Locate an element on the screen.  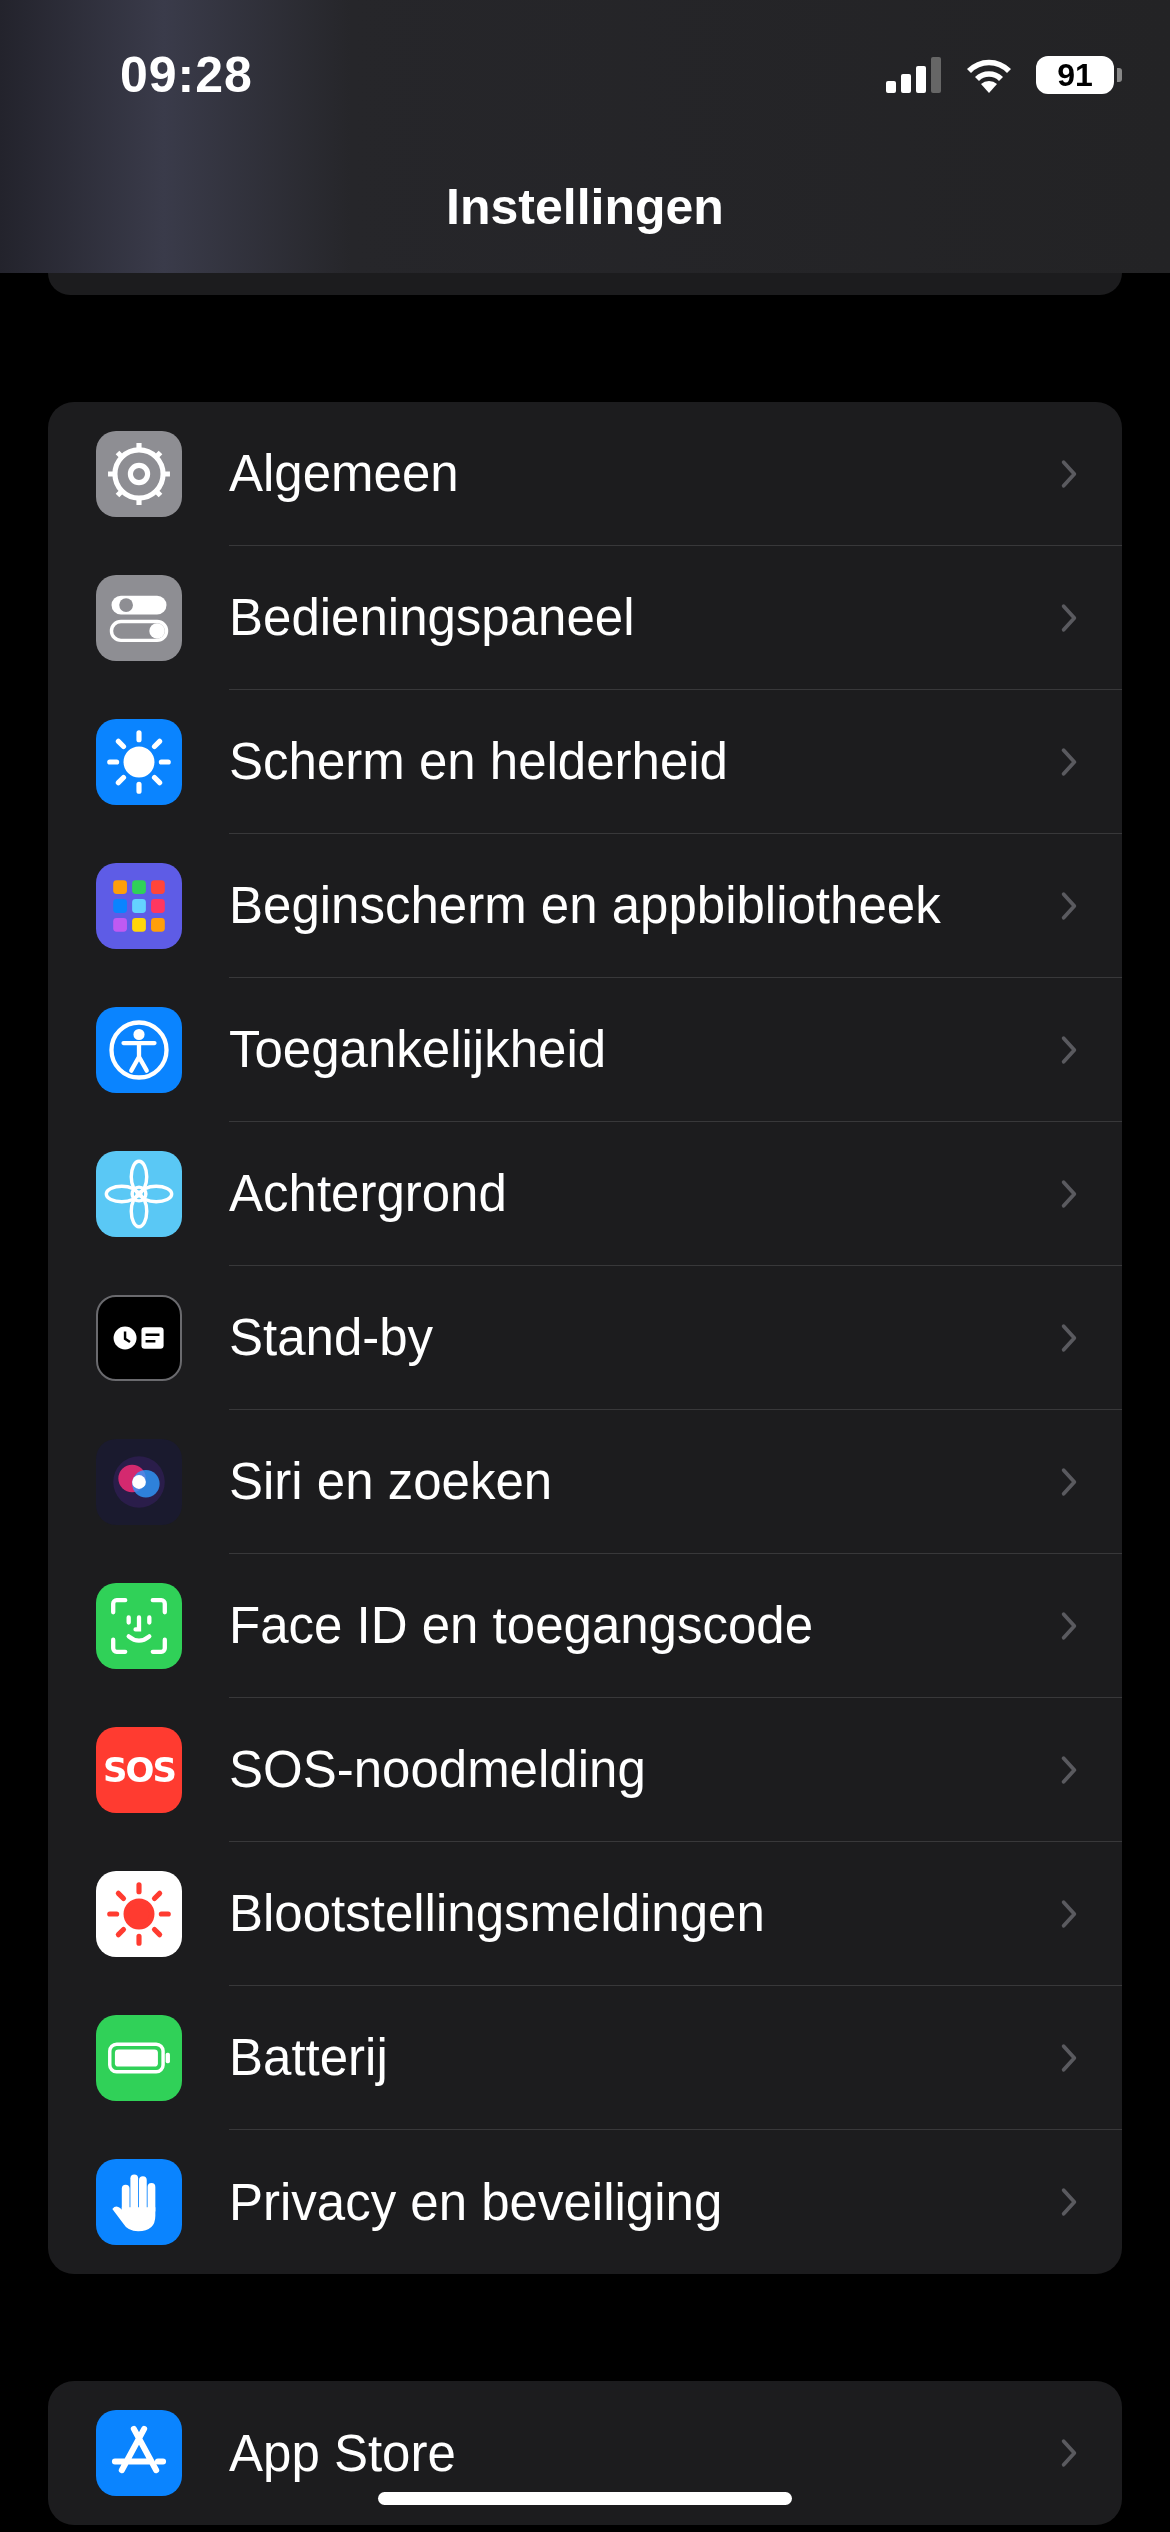
settings-row: Siri en zoeken is located at coordinates (585, 1482).